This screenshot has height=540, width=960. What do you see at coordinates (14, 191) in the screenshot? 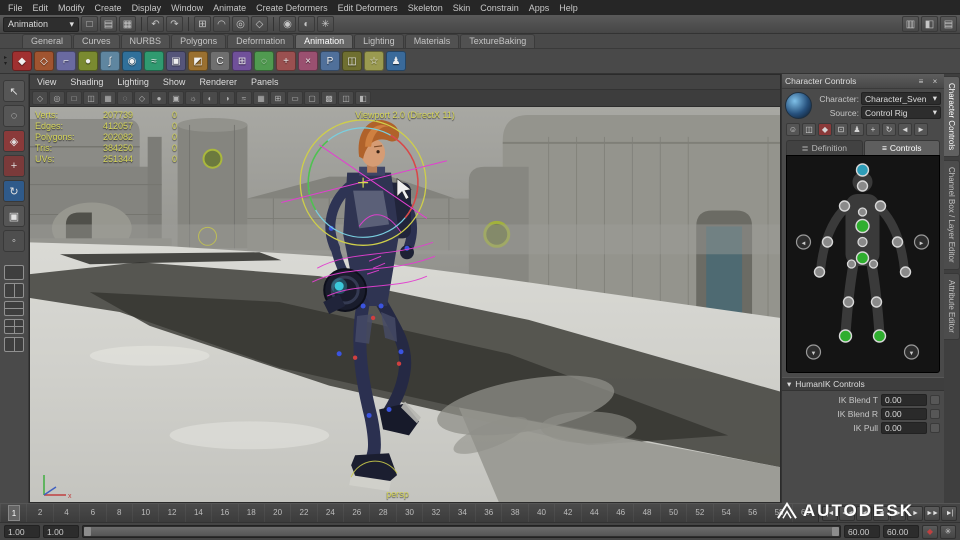
I see `rotate-tool-icon: ↻` at bounding box center [14, 191].